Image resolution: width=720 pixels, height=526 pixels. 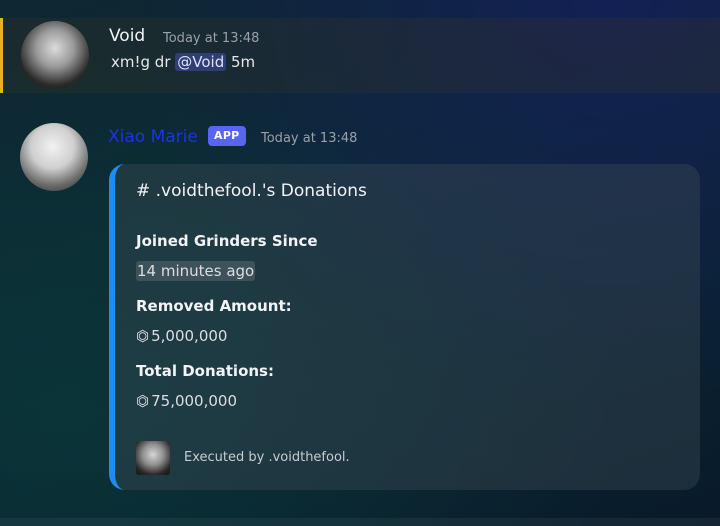 I want to click on field-value-joined: 14 minutes ago, so click(x=196, y=271).